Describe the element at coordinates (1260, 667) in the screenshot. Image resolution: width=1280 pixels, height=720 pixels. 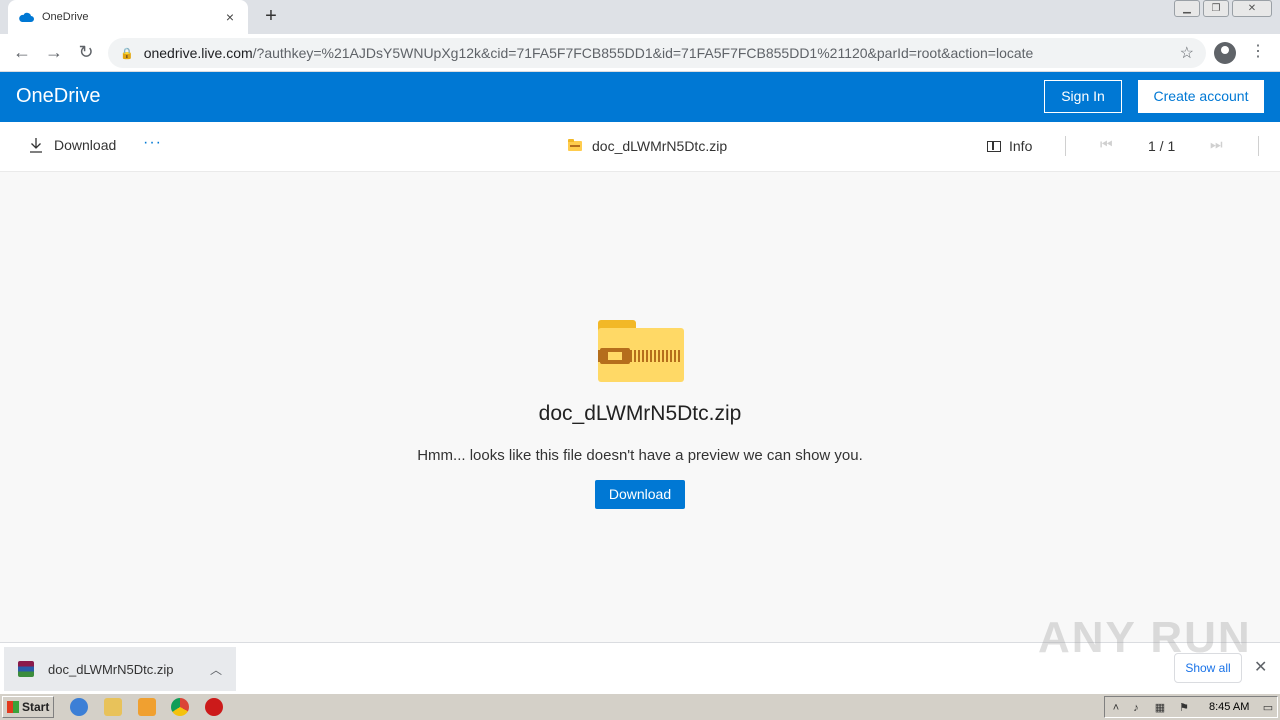
I see `shelf-close-icon: ✕` at that location.